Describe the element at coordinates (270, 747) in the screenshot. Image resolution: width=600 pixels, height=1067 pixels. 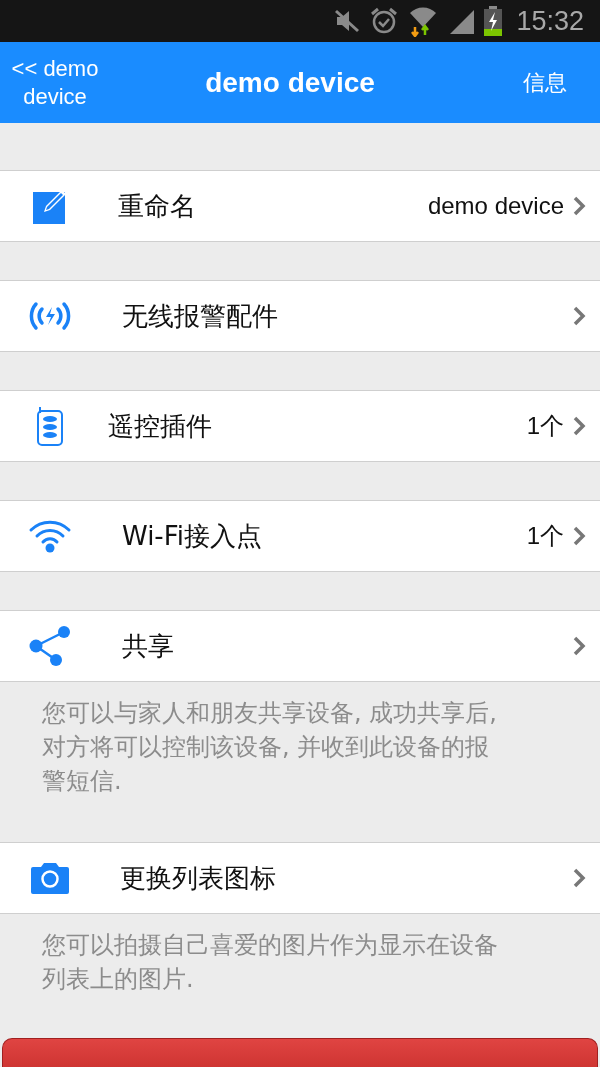
I see `row-description: 您可以与家人和朋友共享设备, 成功共享后, 对方将可以控制该设备, 并收到此设备的报警短信.` at that location.